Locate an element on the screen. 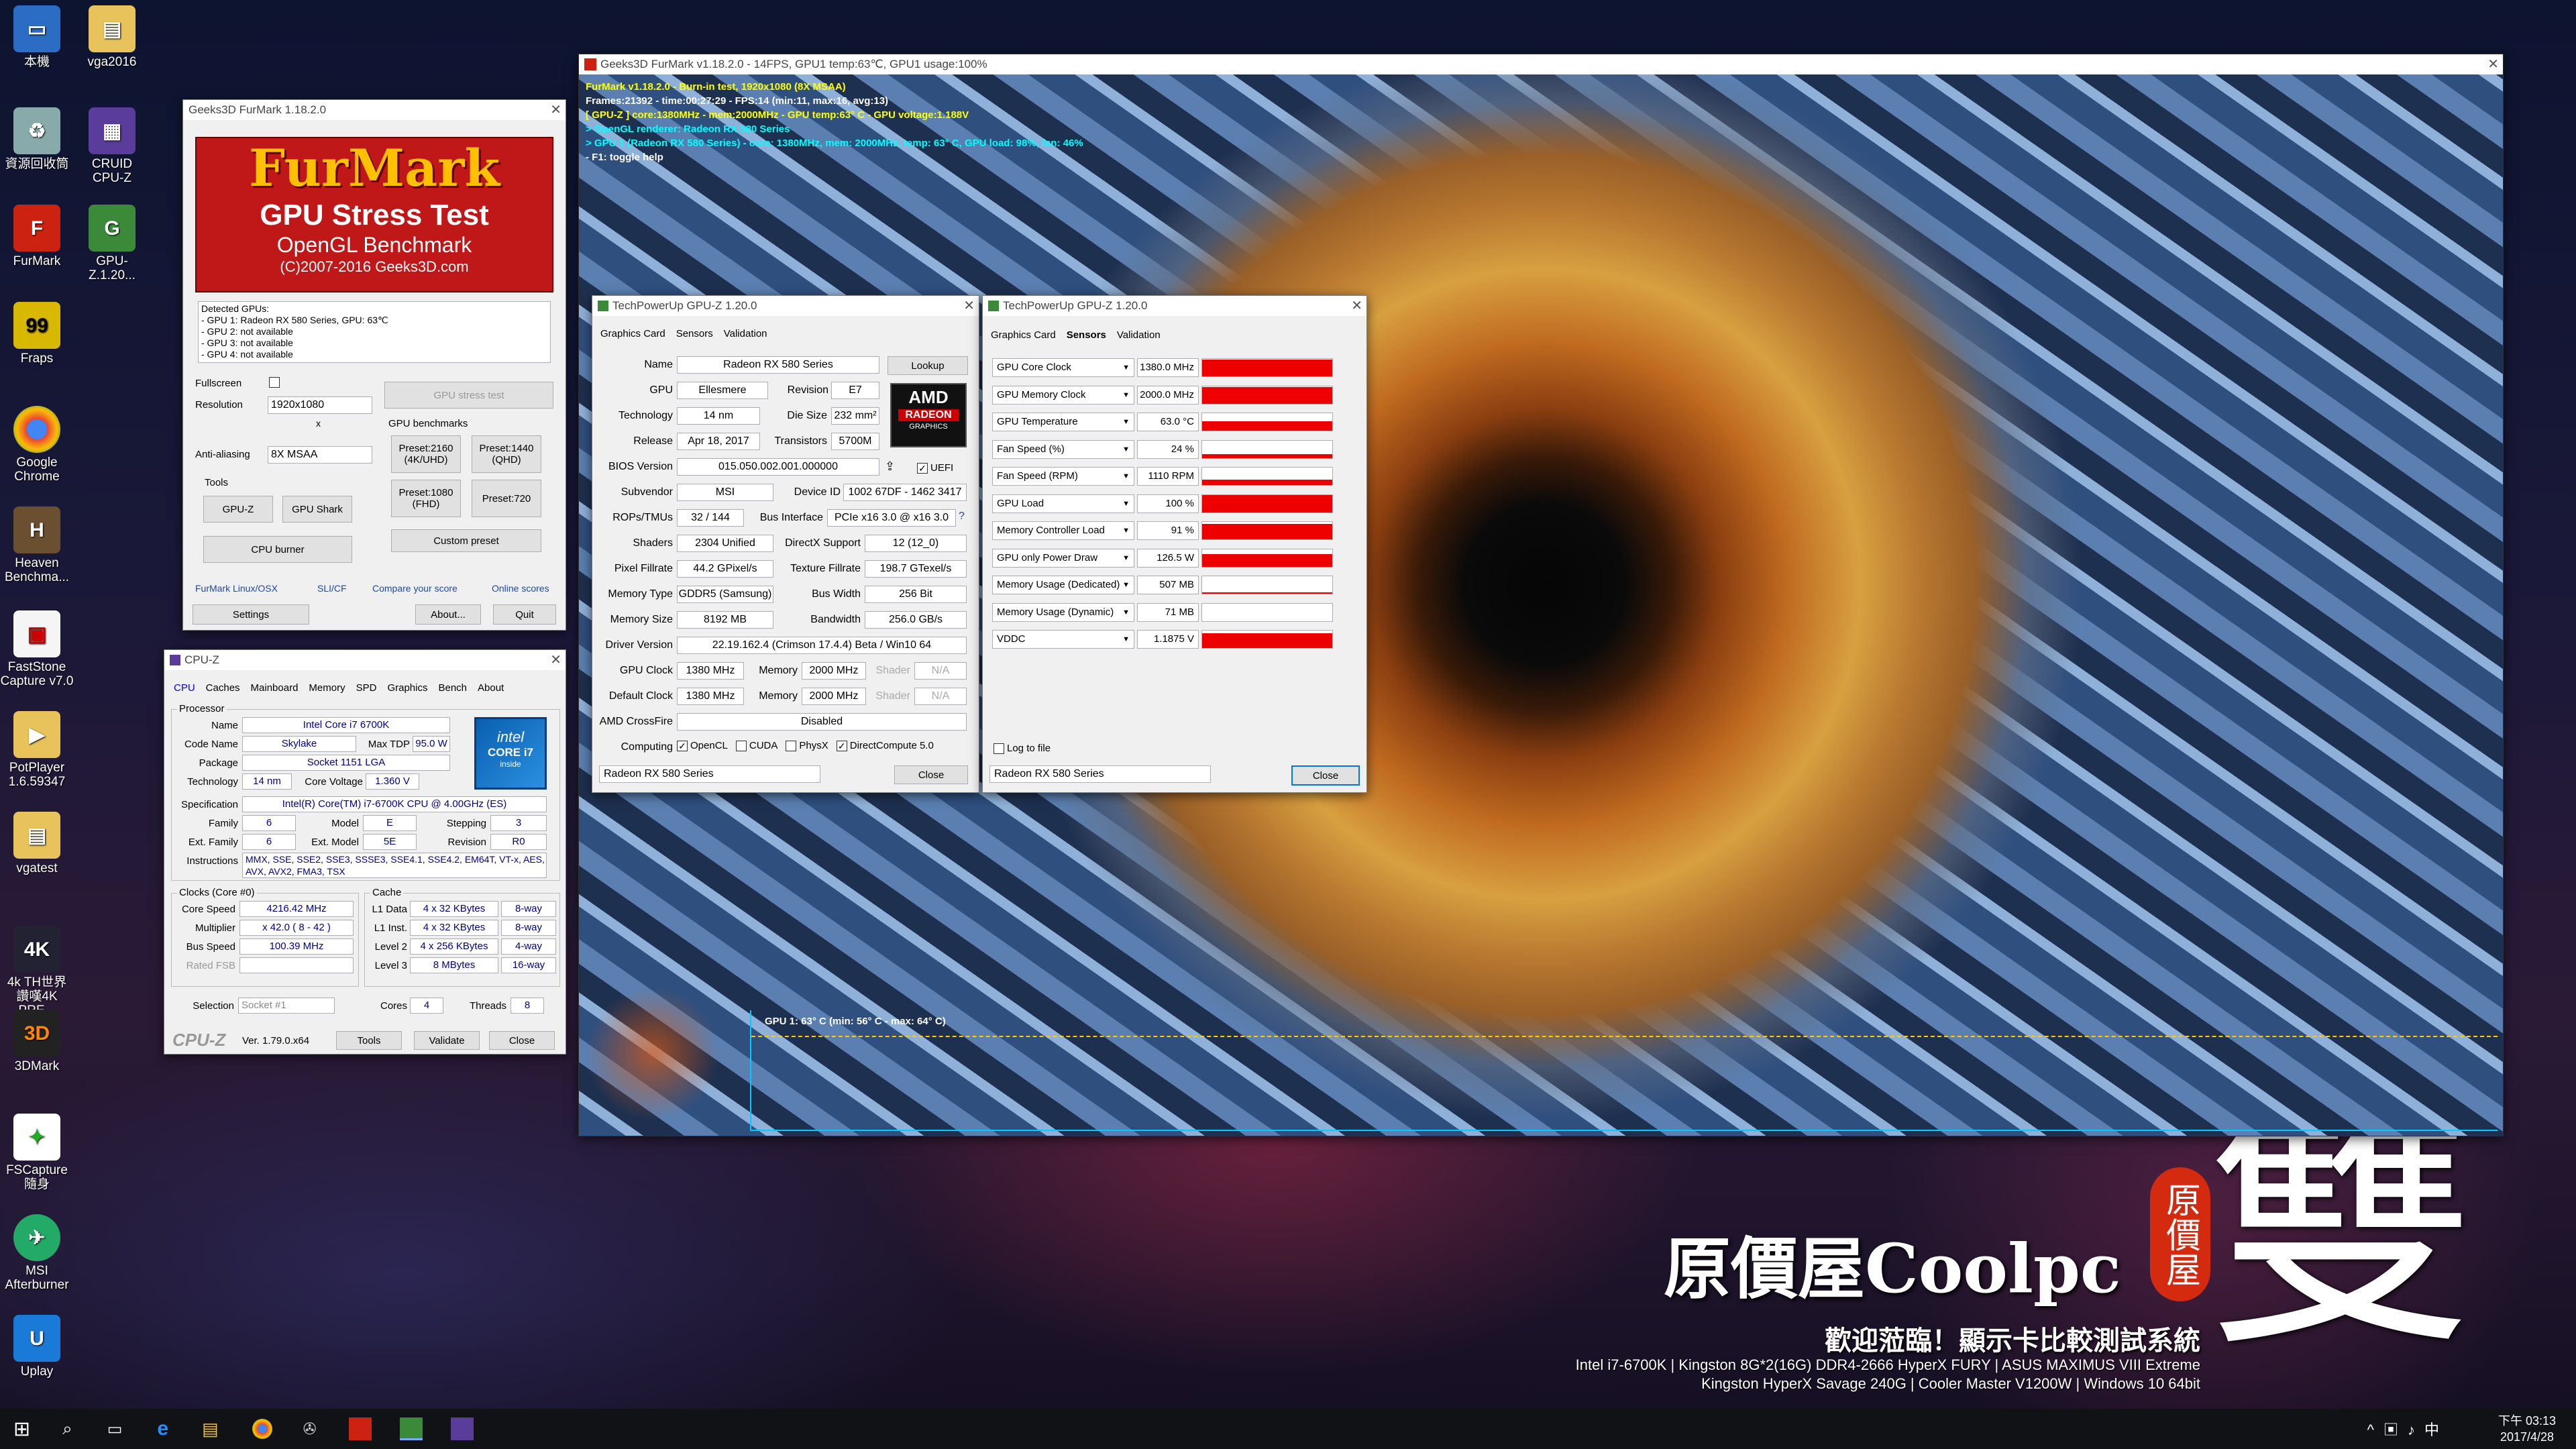 Image resolution: width=2576 pixels, height=1449 pixels. desktop-icon: 99 Fraps is located at coordinates (37, 334).